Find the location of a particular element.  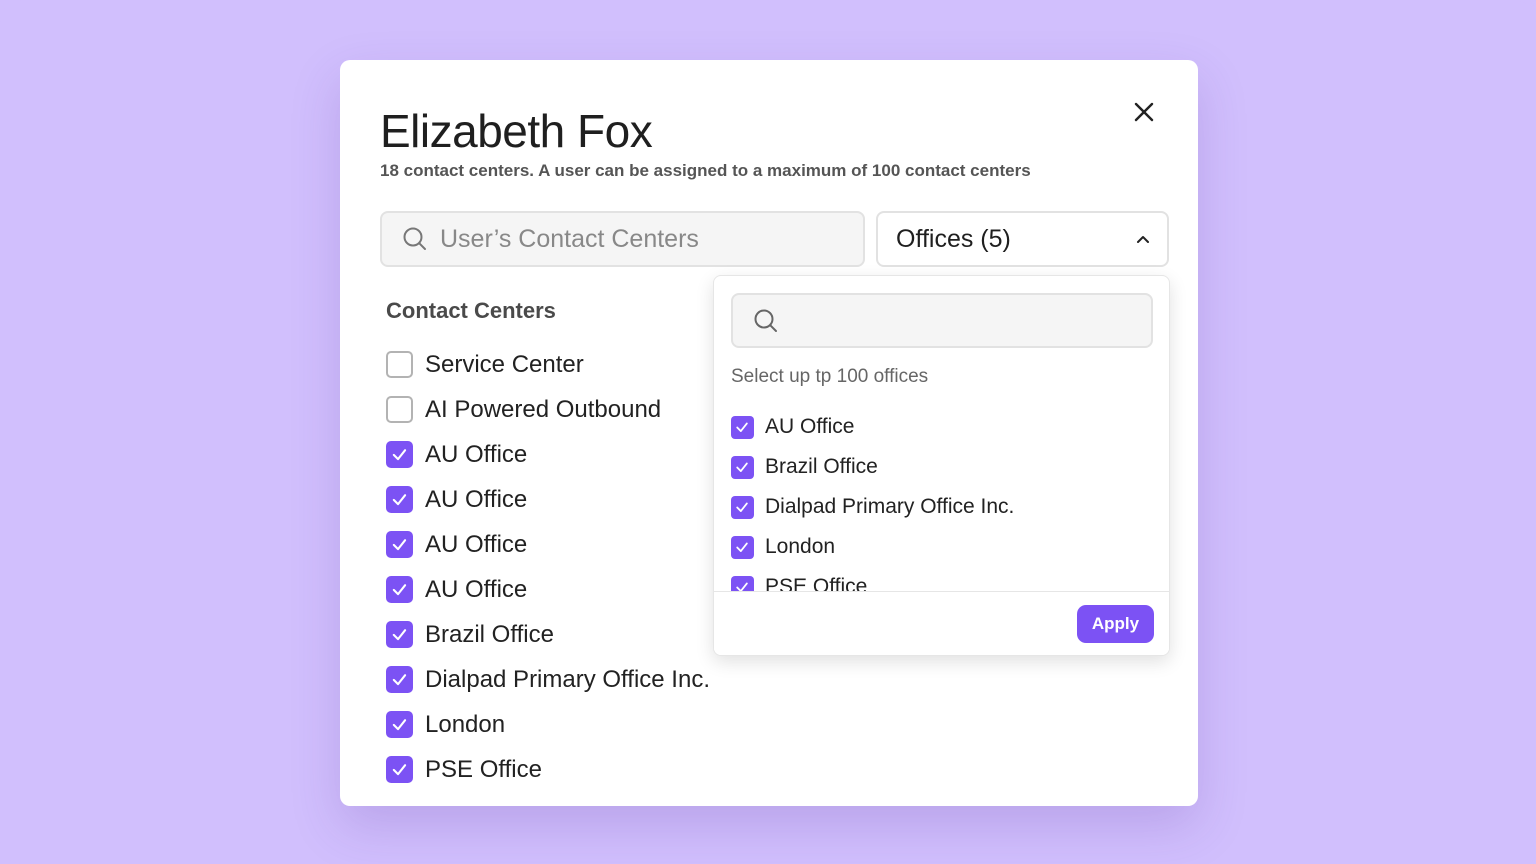

close-icon is located at coordinates (1144, 112).